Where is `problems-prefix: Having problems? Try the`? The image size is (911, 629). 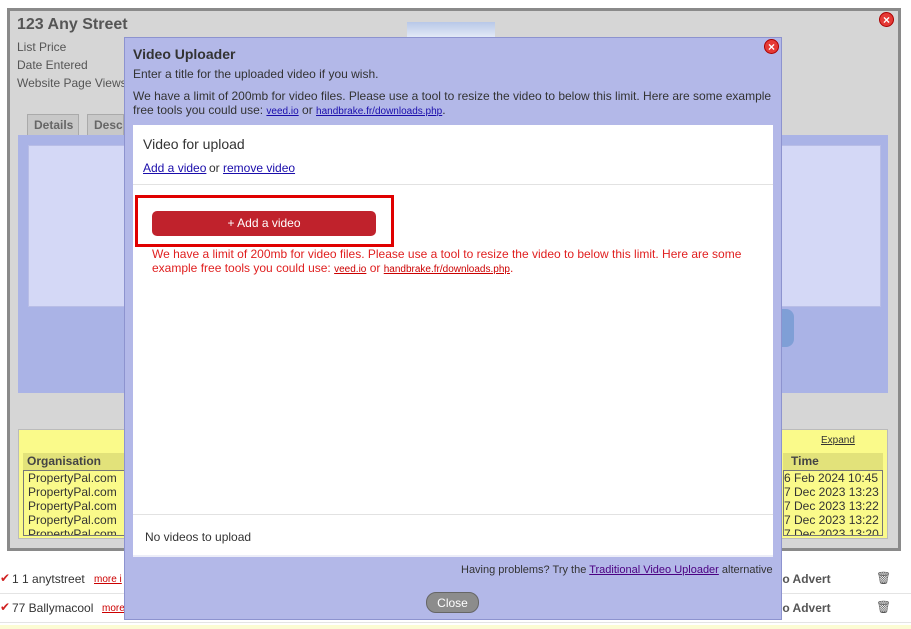
problems-prefix: Having problems? Try the is located at coordinates (524, 570).